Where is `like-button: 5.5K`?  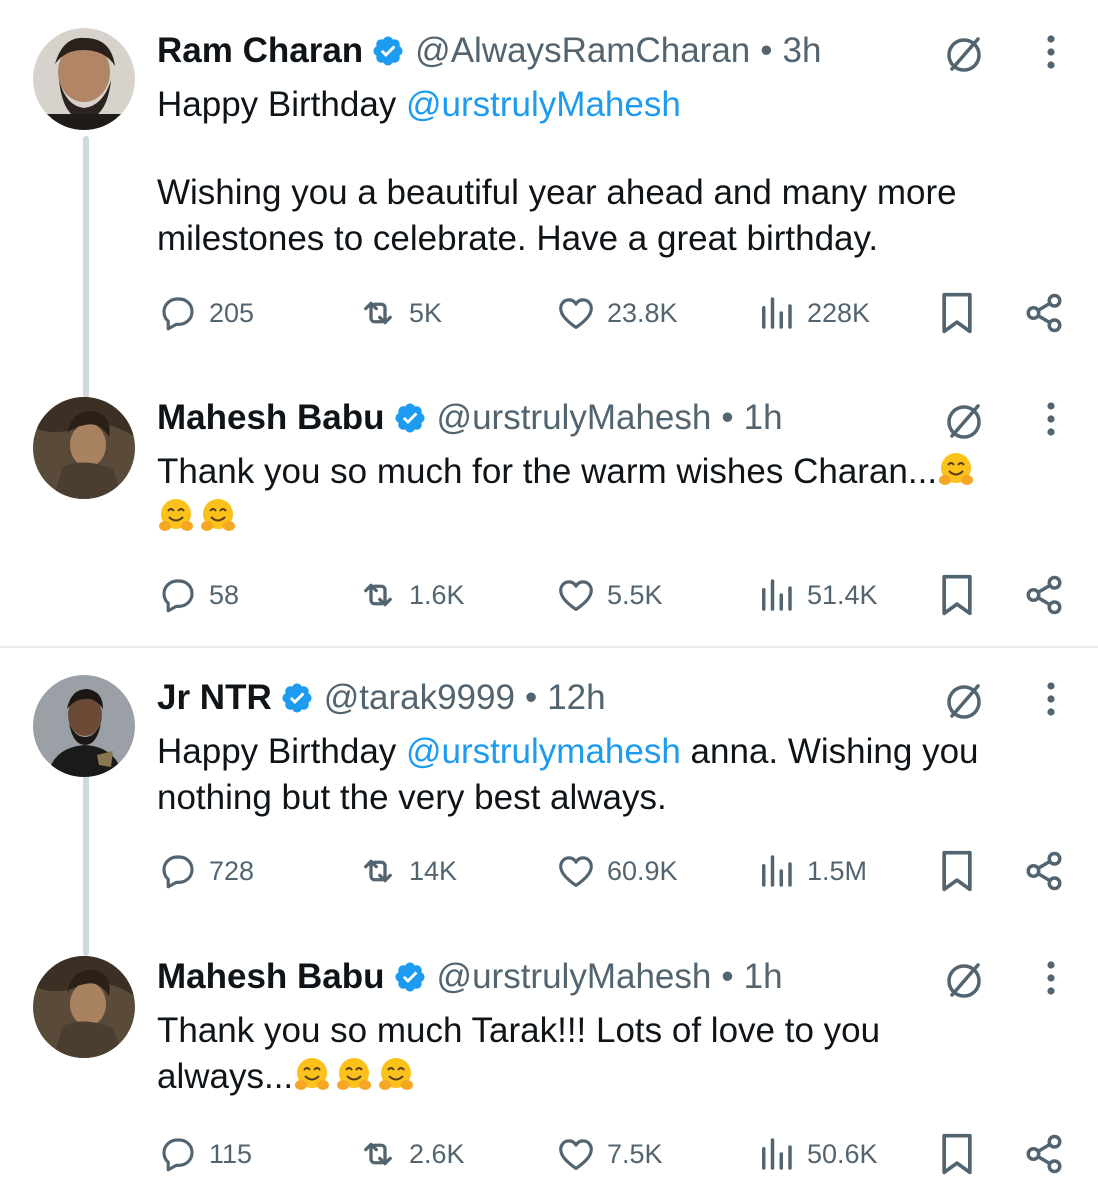 like-button: 5.5K is located at coordinates (609, 595).